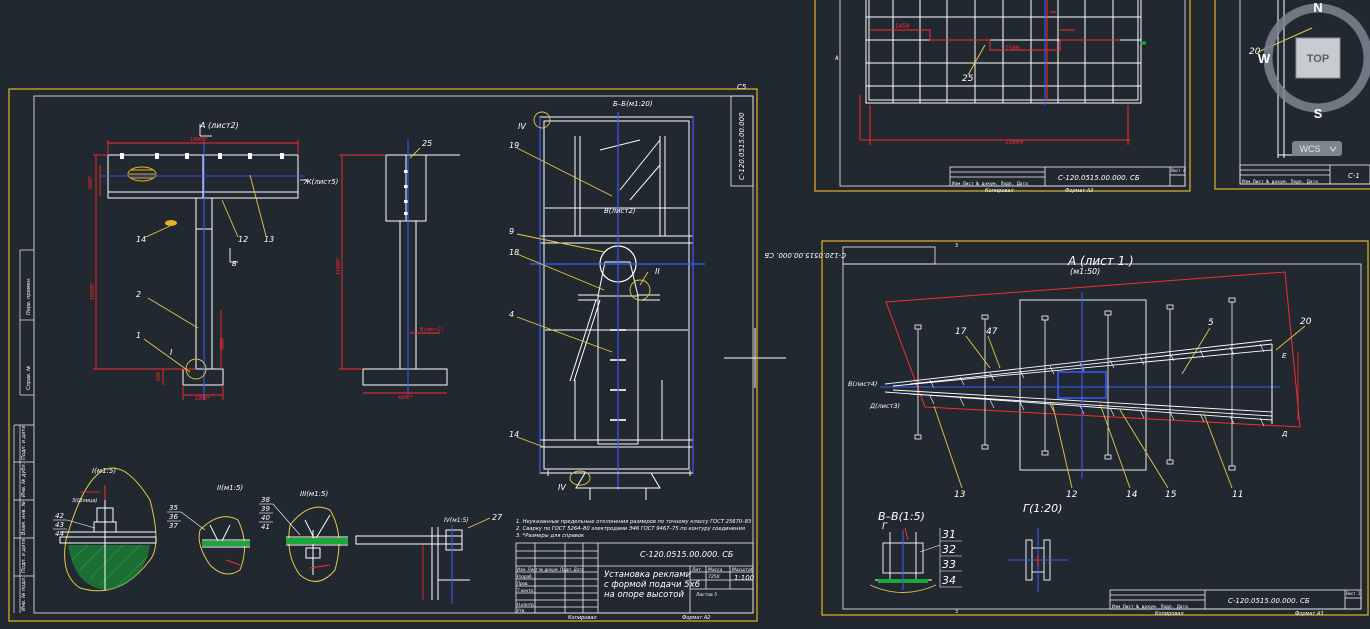 The height and width of the screenshot is (629, 1370). Describe the element at coordinates (59, 516) in the screenshot. I see `svg-text: 42` at that location.